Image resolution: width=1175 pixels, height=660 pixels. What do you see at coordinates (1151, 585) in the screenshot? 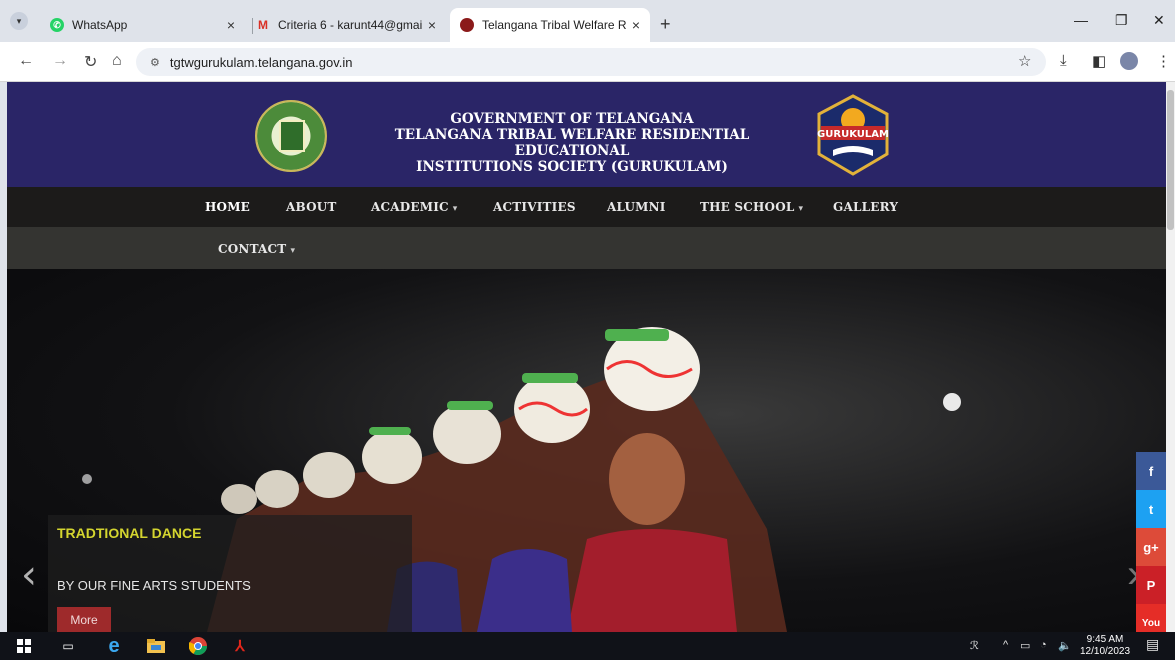
I see `pinterest-share-icon: P` at bounding box center [1151, 585].